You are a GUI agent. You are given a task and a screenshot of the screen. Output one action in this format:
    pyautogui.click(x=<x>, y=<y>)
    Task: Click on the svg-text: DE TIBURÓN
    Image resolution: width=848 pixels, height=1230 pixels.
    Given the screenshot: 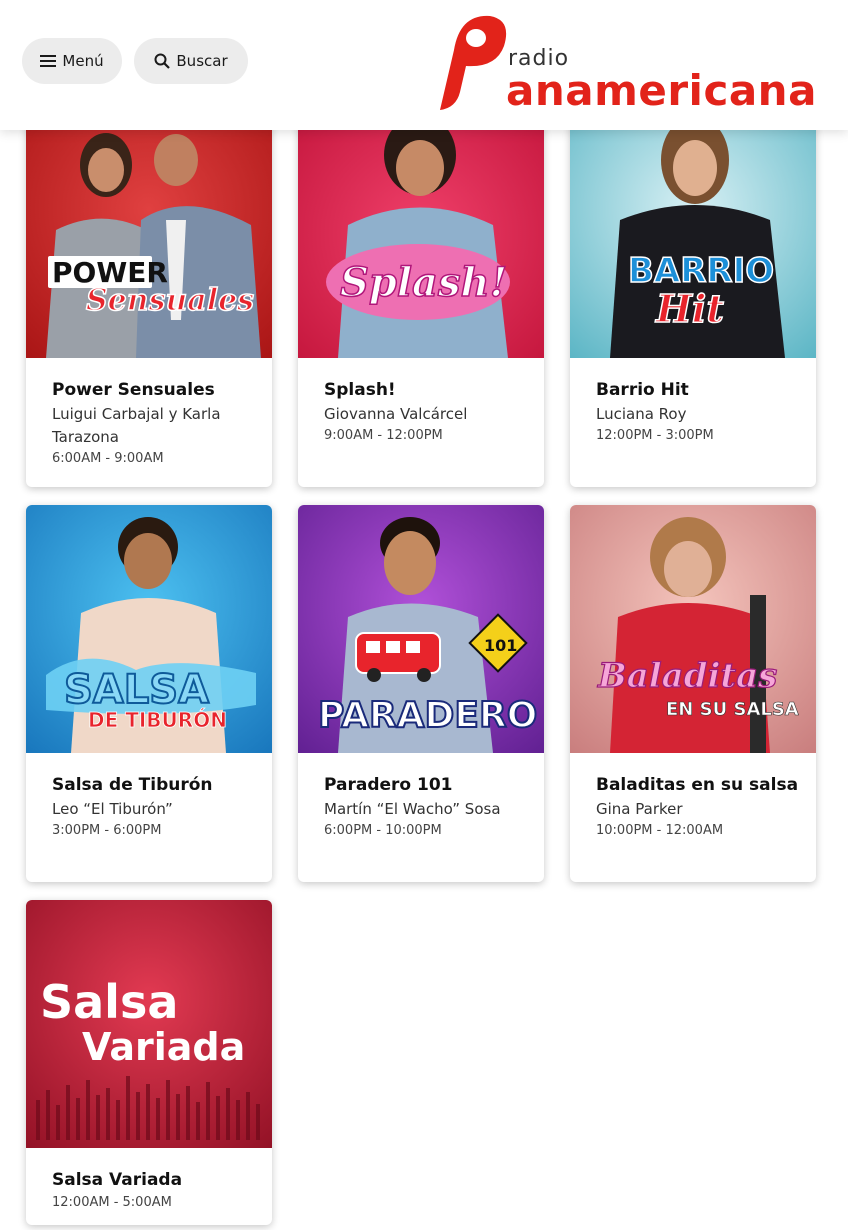 What is the action you would take?
    pyautogui.click(x=157, y=720)
    